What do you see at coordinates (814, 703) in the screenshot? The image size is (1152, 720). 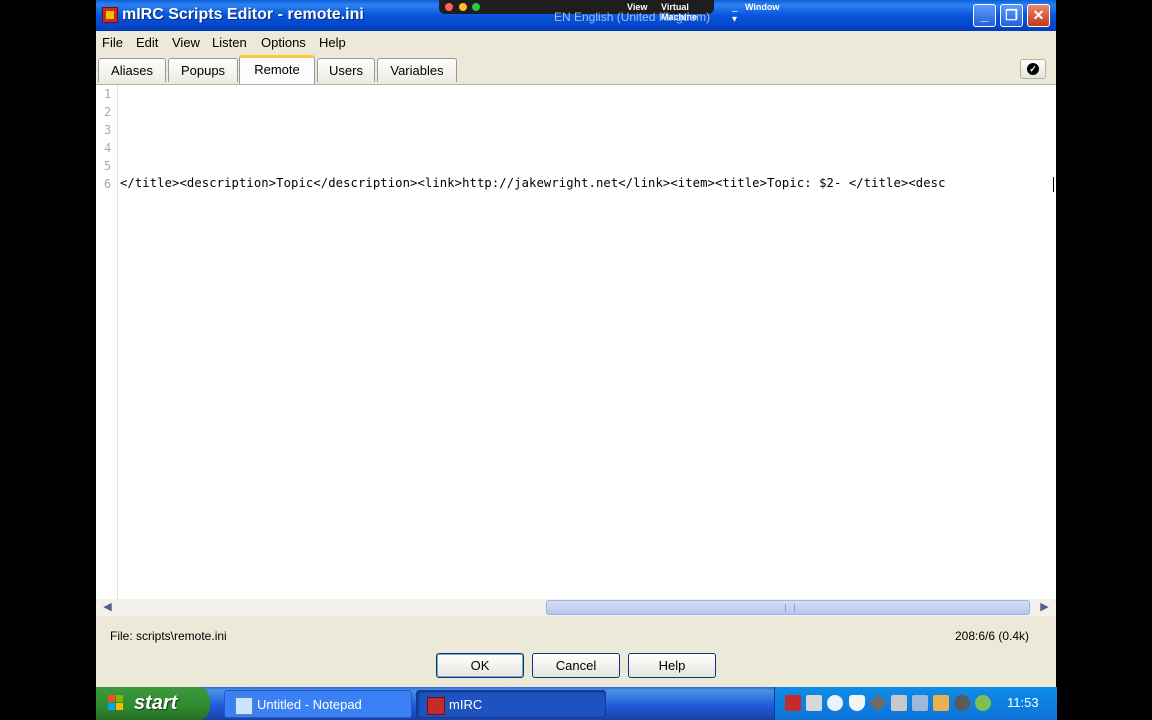 I see `notepad-tray-icon` at bounding box center [814, 703].